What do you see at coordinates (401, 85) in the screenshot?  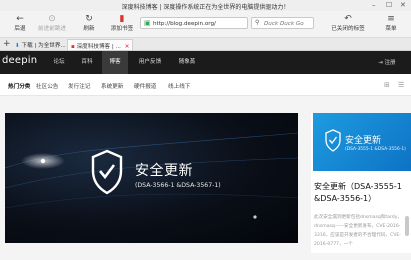 I see `list-view-icon: ☰` at bounding box center [401, 85].